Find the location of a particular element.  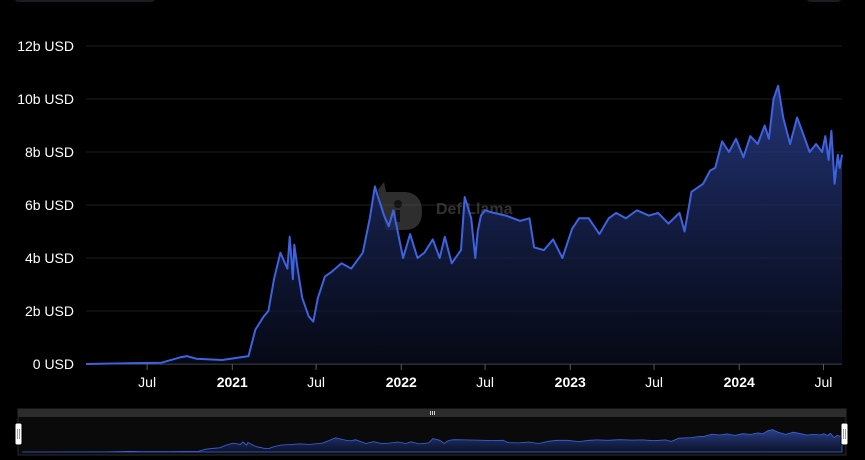

y-tick-label: 10b USD is located at coordinates (45, 99).